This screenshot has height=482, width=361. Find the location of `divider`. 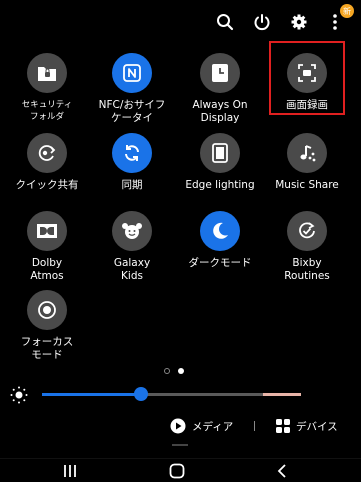

divider is located at coordinates (254, 426).